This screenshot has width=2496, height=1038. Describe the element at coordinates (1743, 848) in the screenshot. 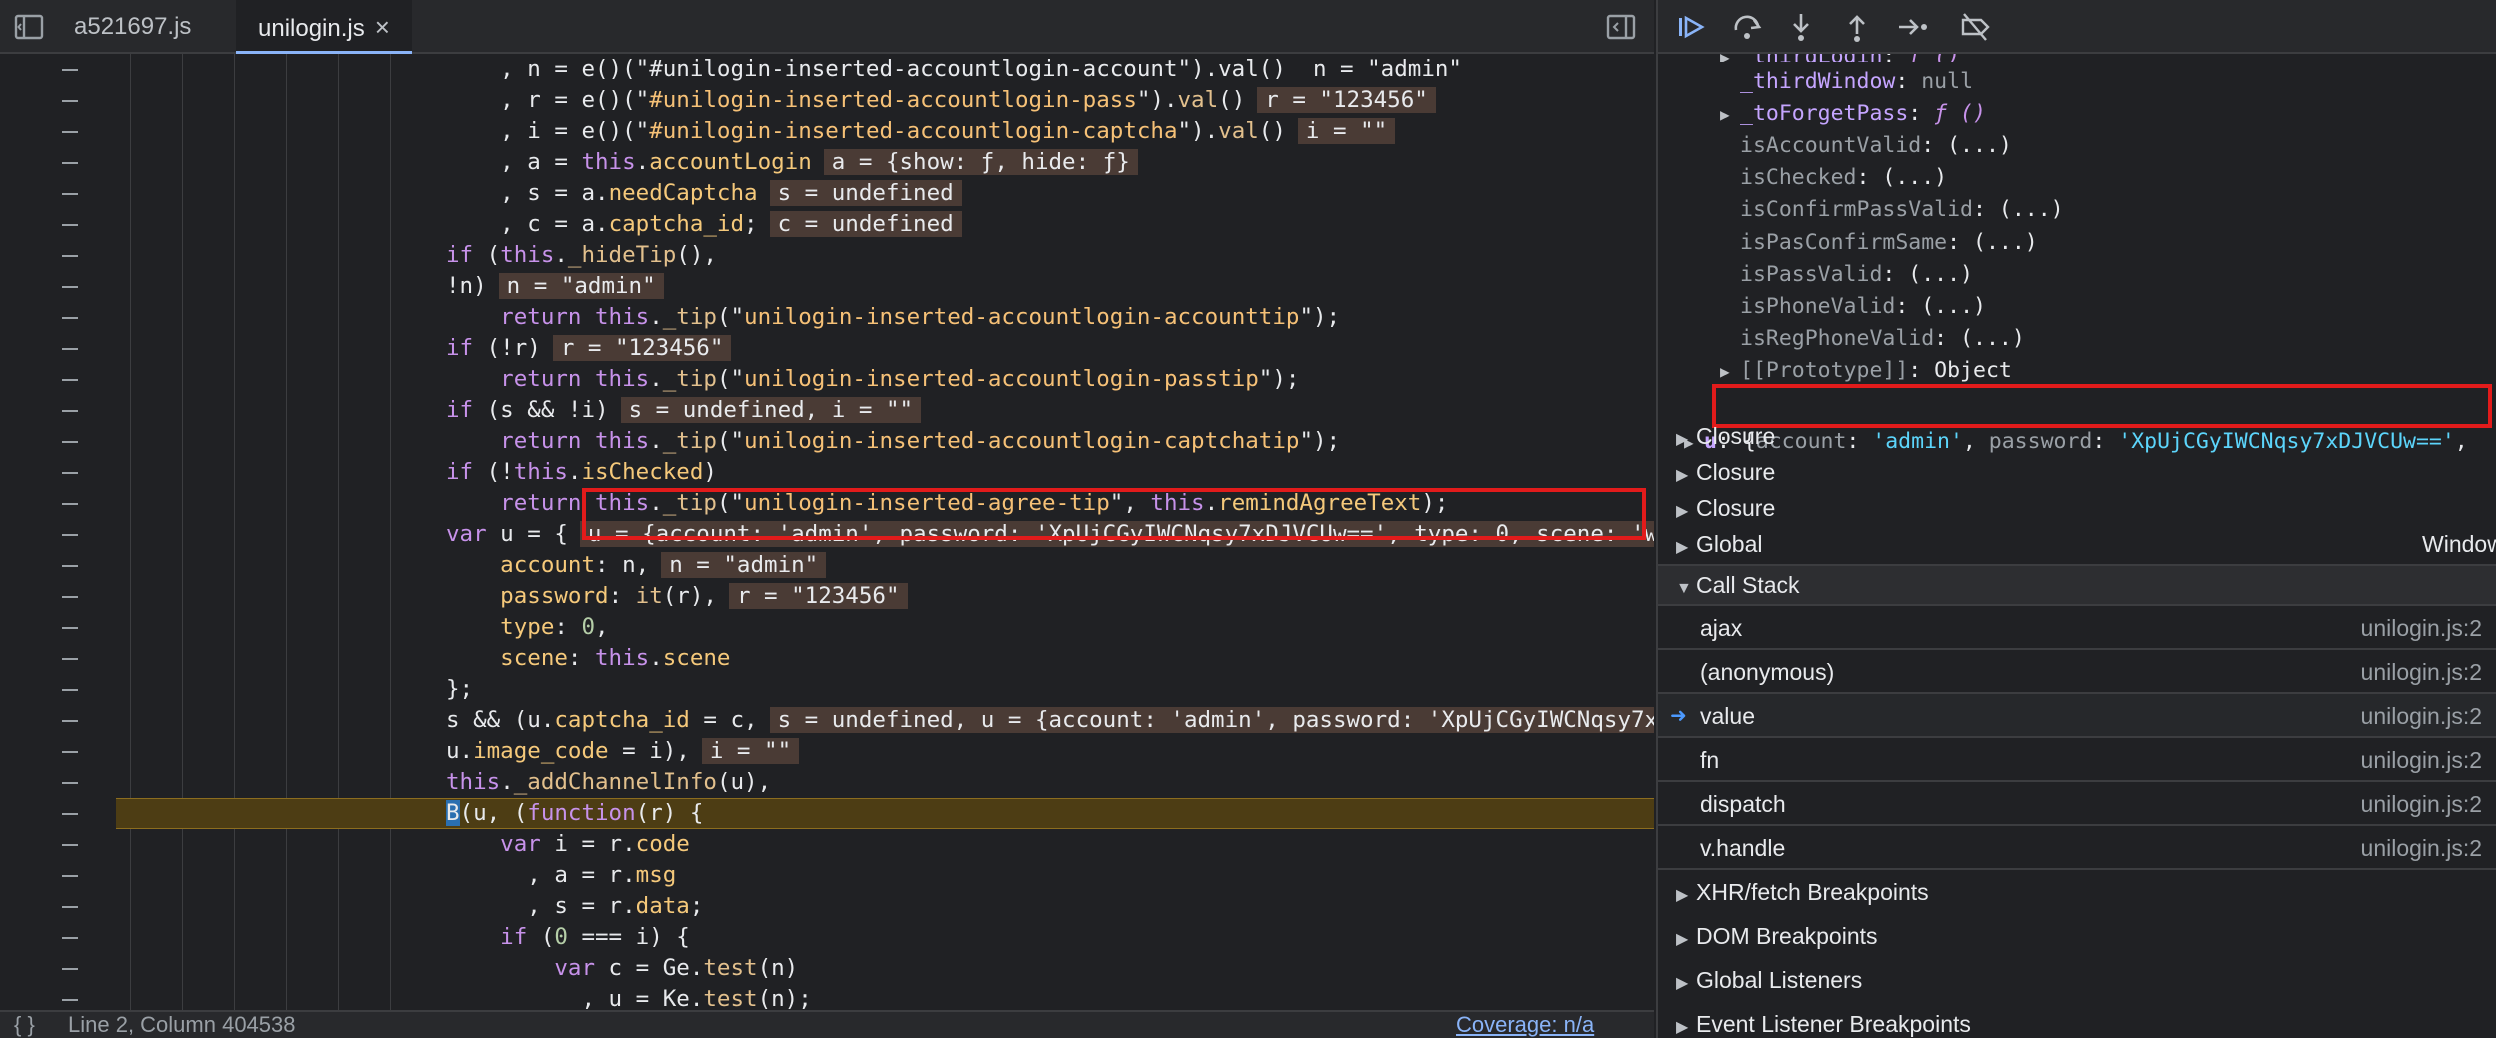

I see `frame-name: v.handle` at that location.